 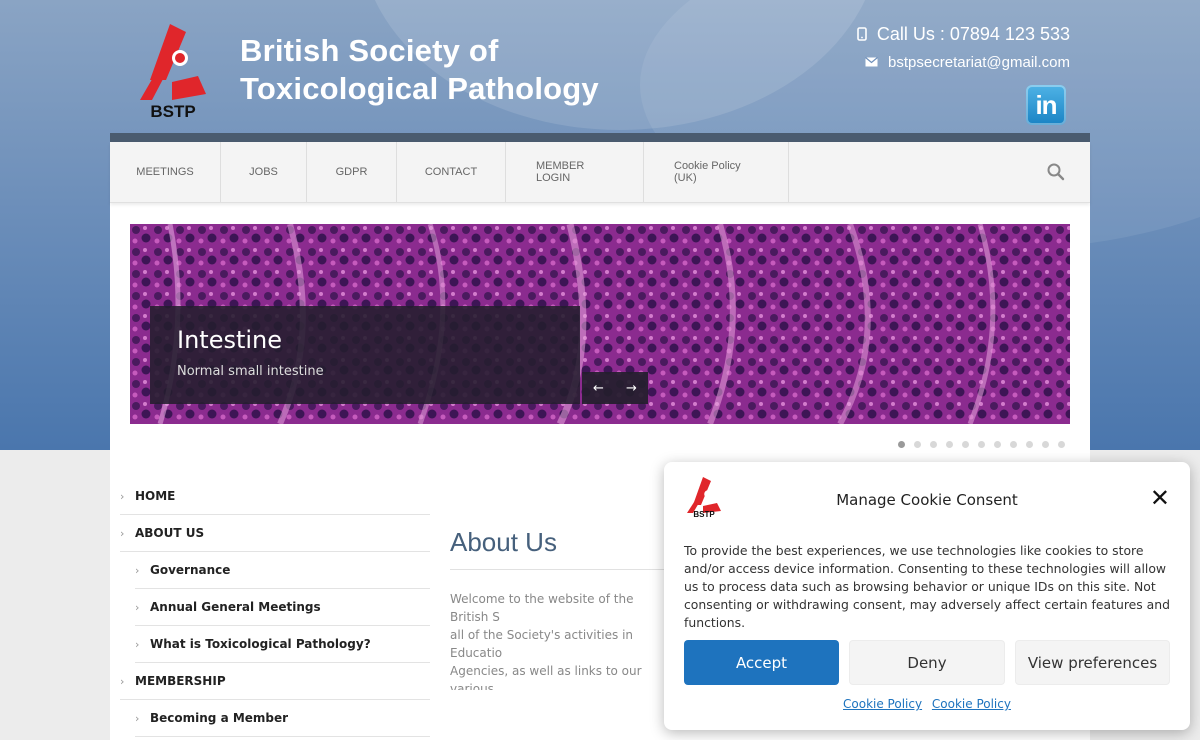 I want to click on bstp-logo-icon: BSTP, so click(x=173, y=71).